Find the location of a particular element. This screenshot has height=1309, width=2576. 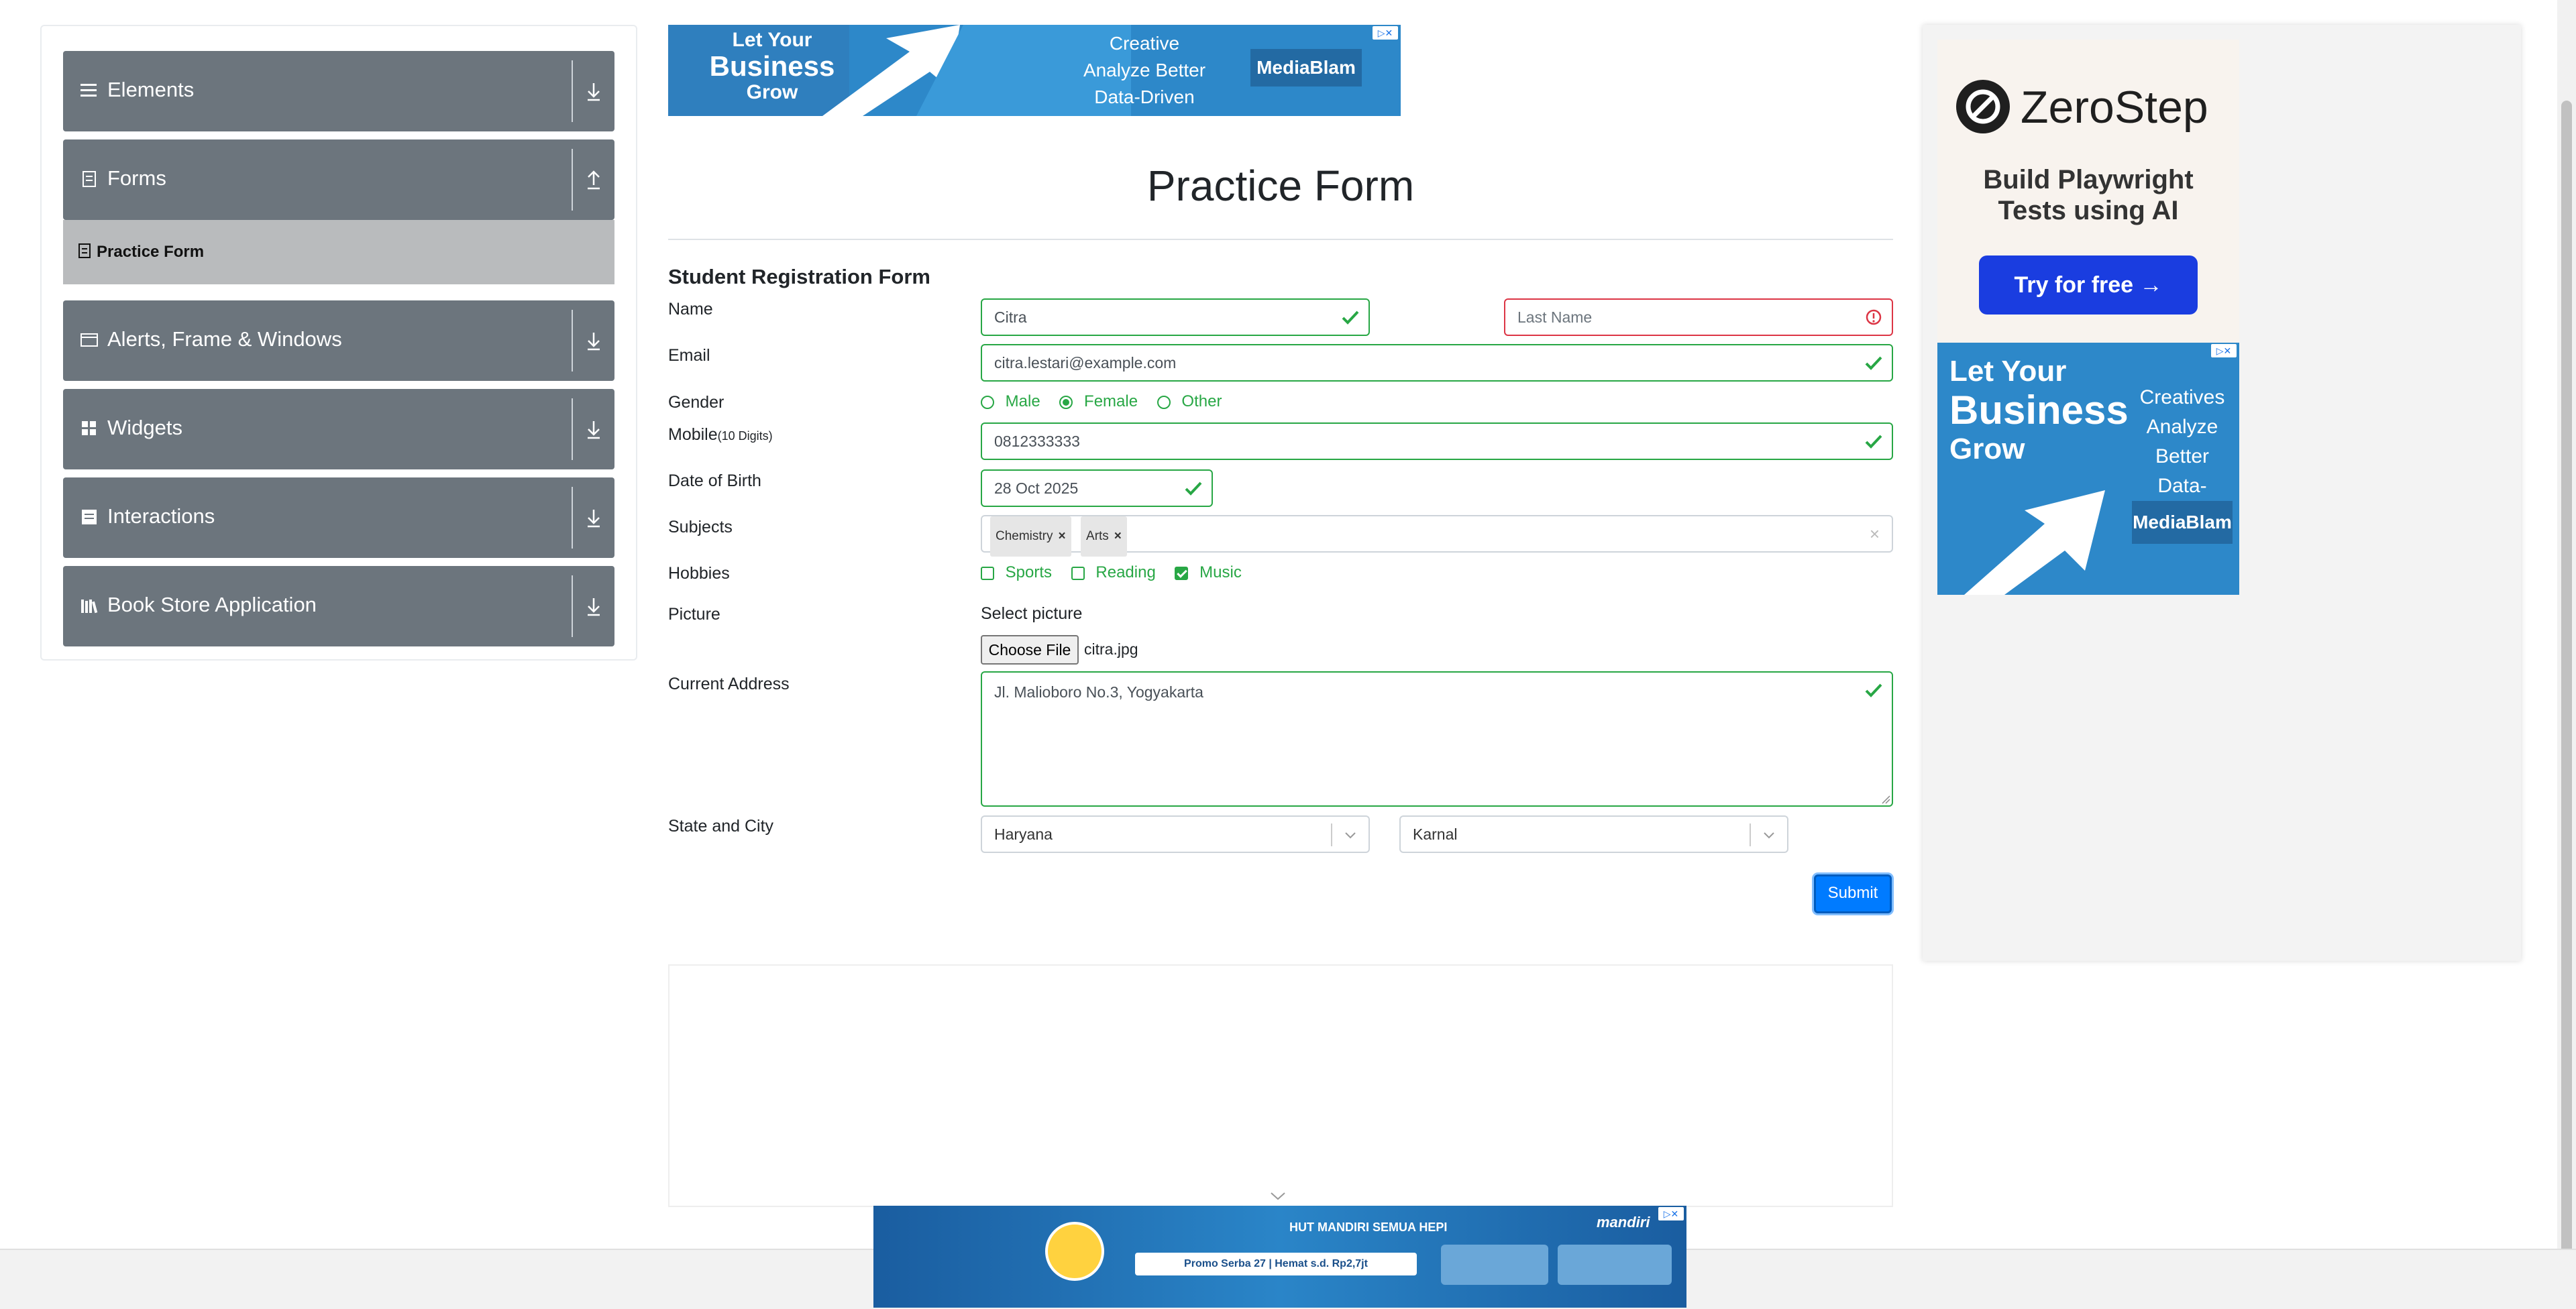

window-icon is located at coordinates (89, 340).